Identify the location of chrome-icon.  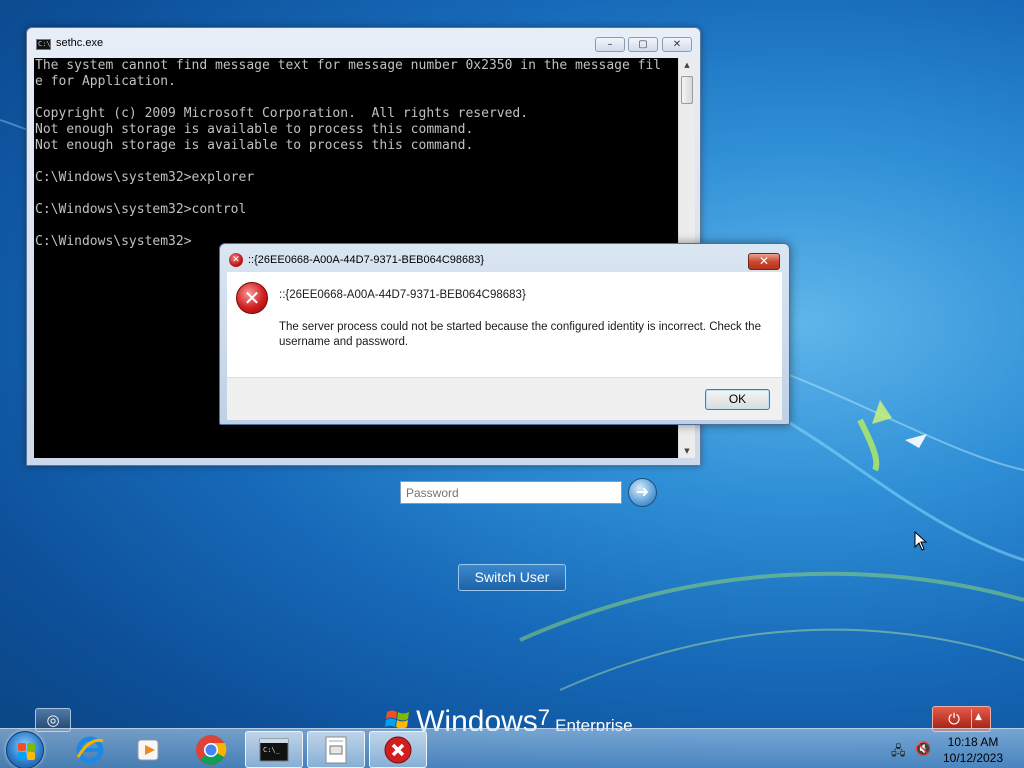
(211, 749).